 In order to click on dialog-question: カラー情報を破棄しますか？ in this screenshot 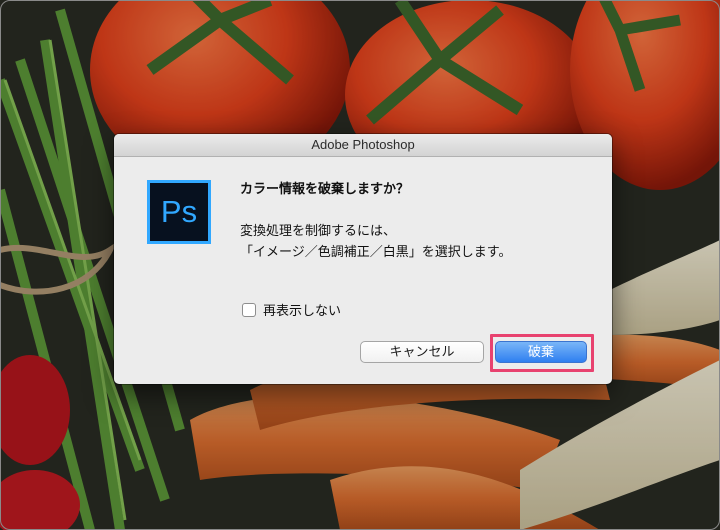, I will do `click(325, 189)`.